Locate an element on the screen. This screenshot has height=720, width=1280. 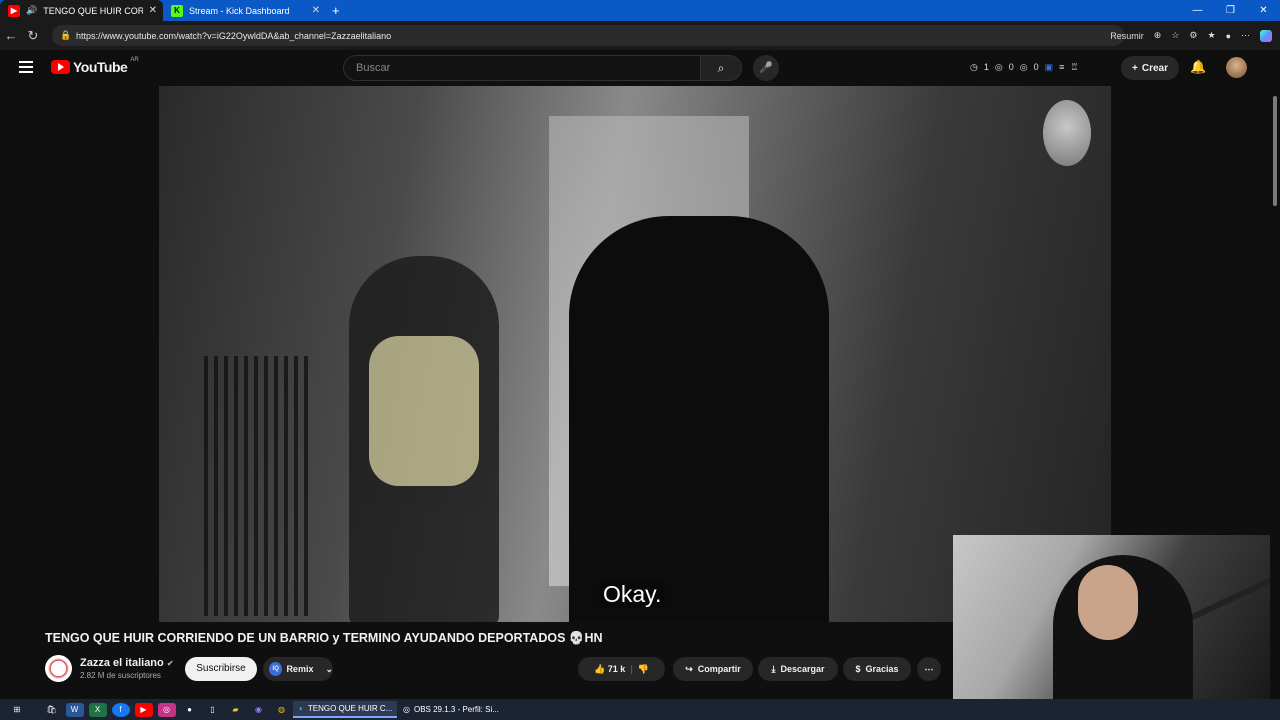
youtube-logo: YouTube AR is located at coordinates (95, 66).